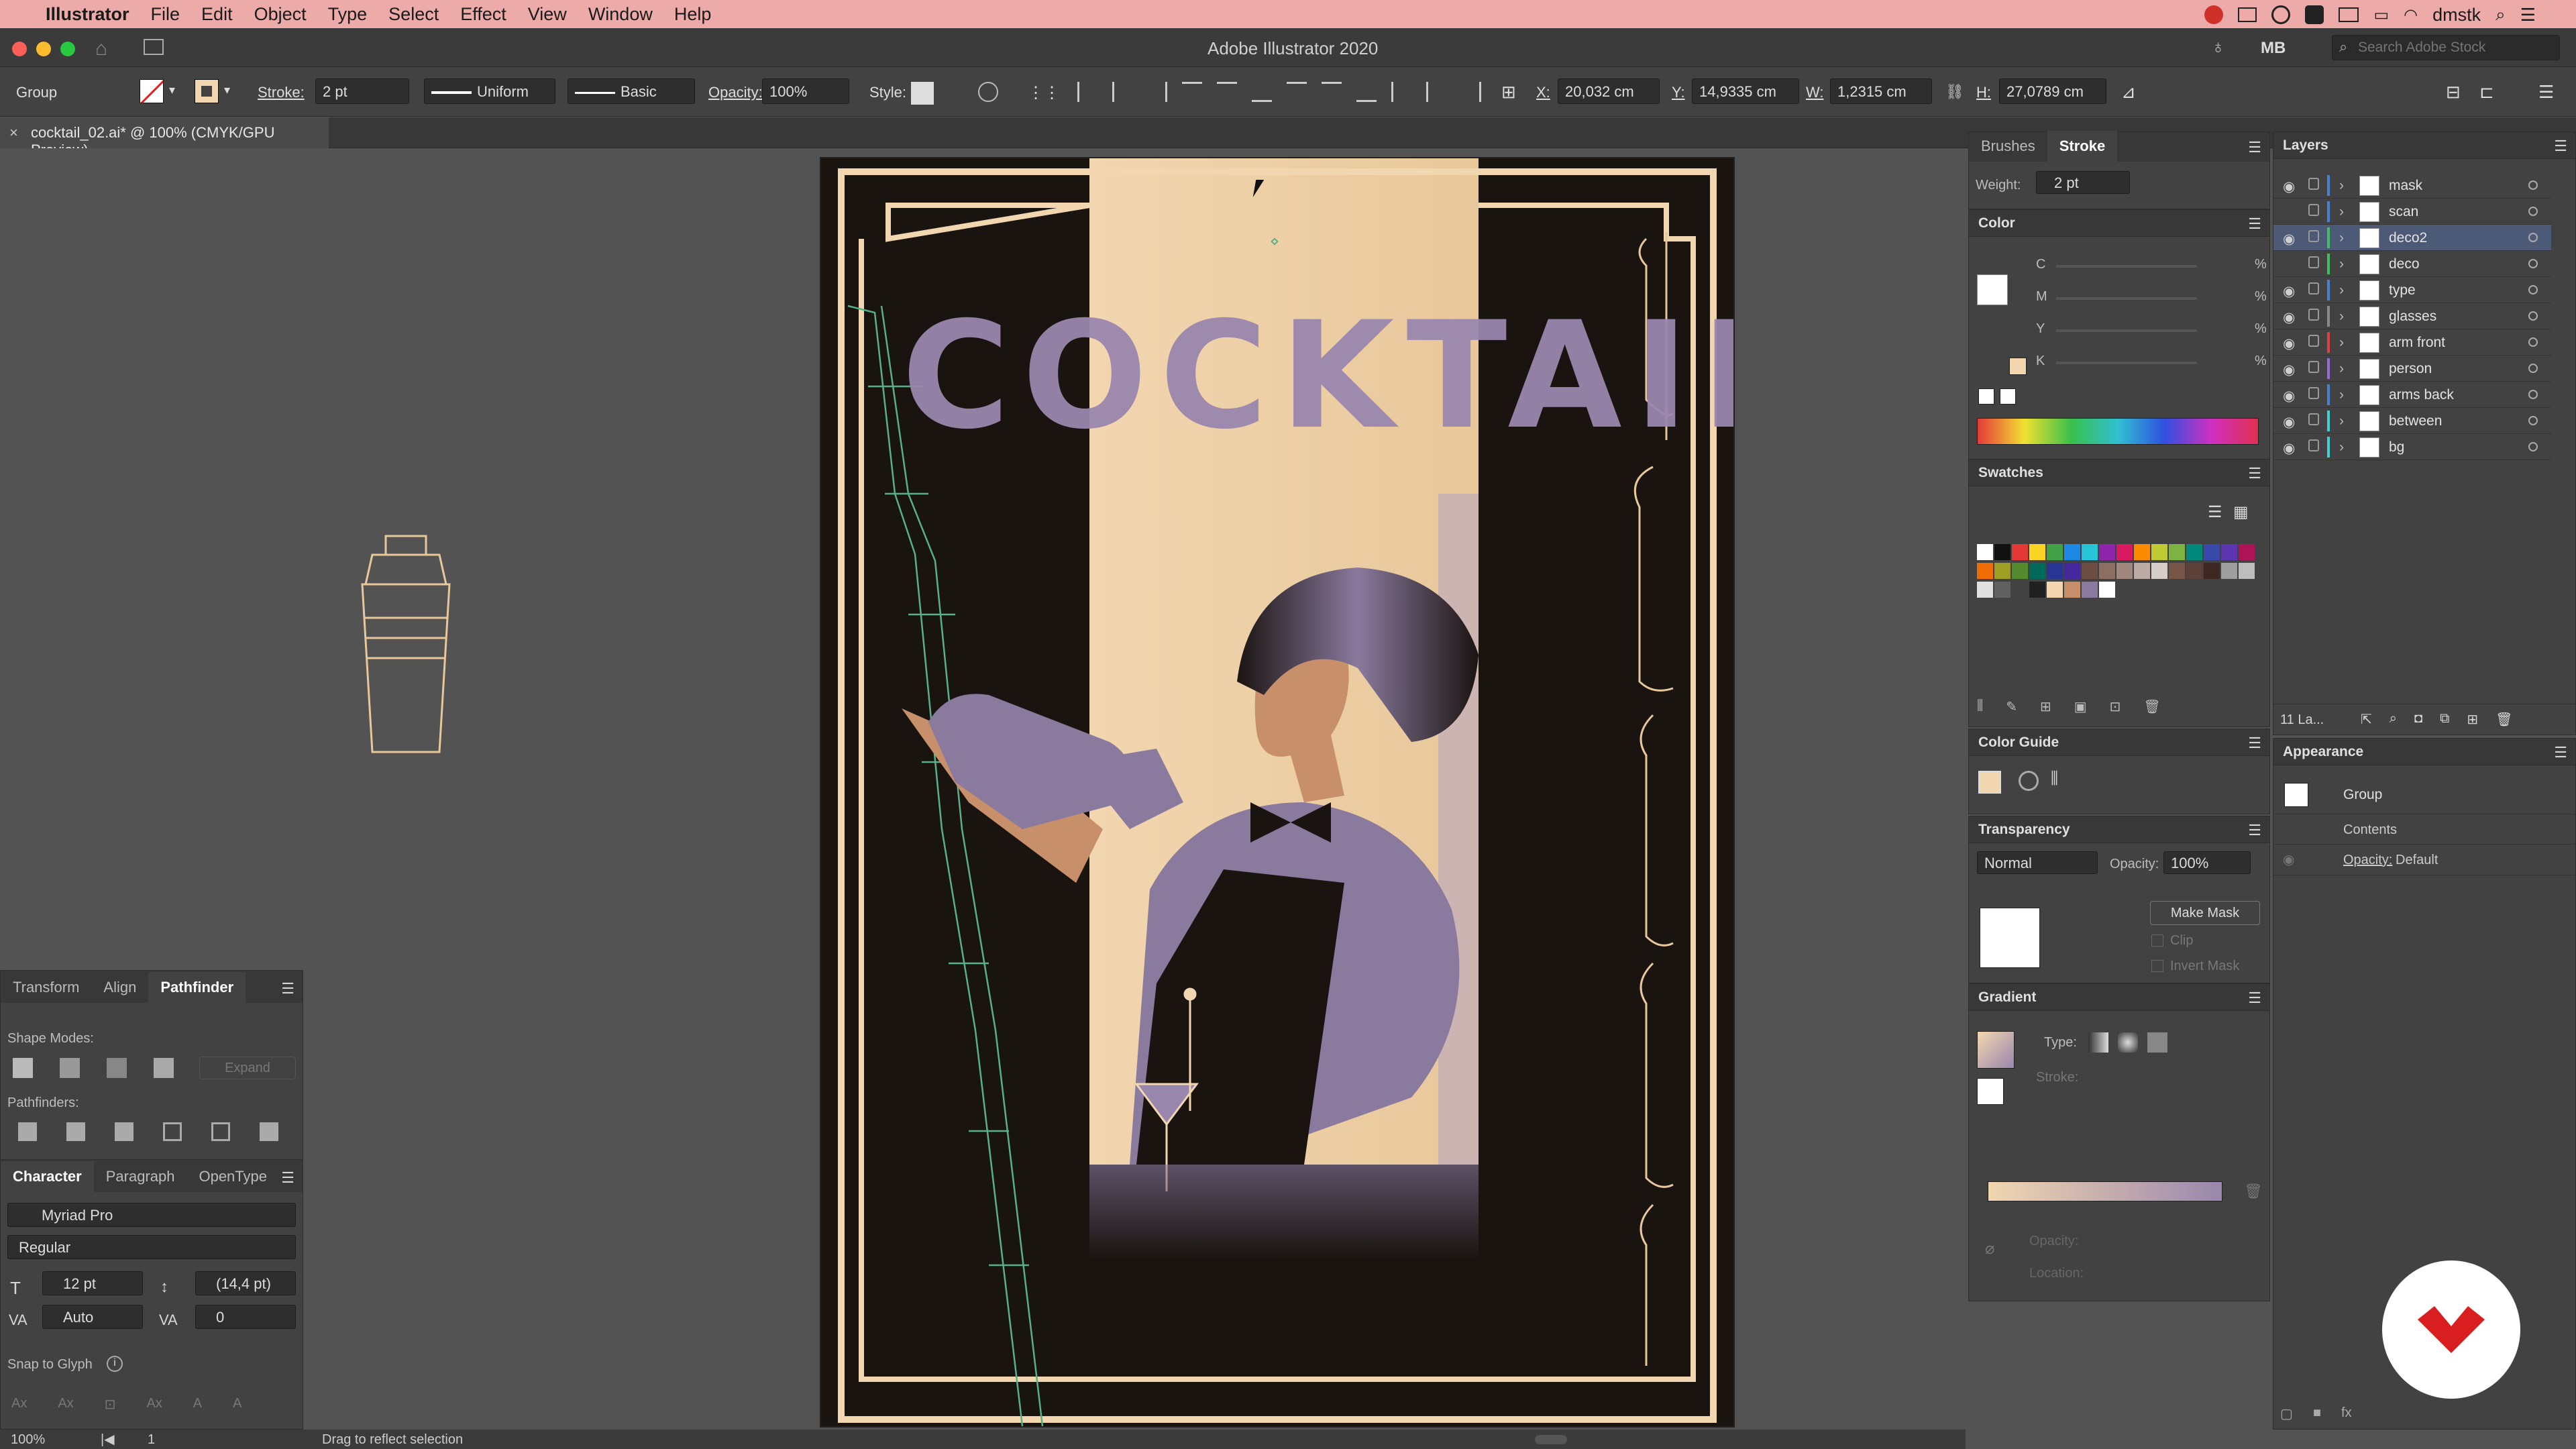 The width and height of the screenshot is (2576, 1449). What do you see at coordinates (2403, 212) in the screenshot?
I see `layer-name: scan` at bounding box center [2403, 212].